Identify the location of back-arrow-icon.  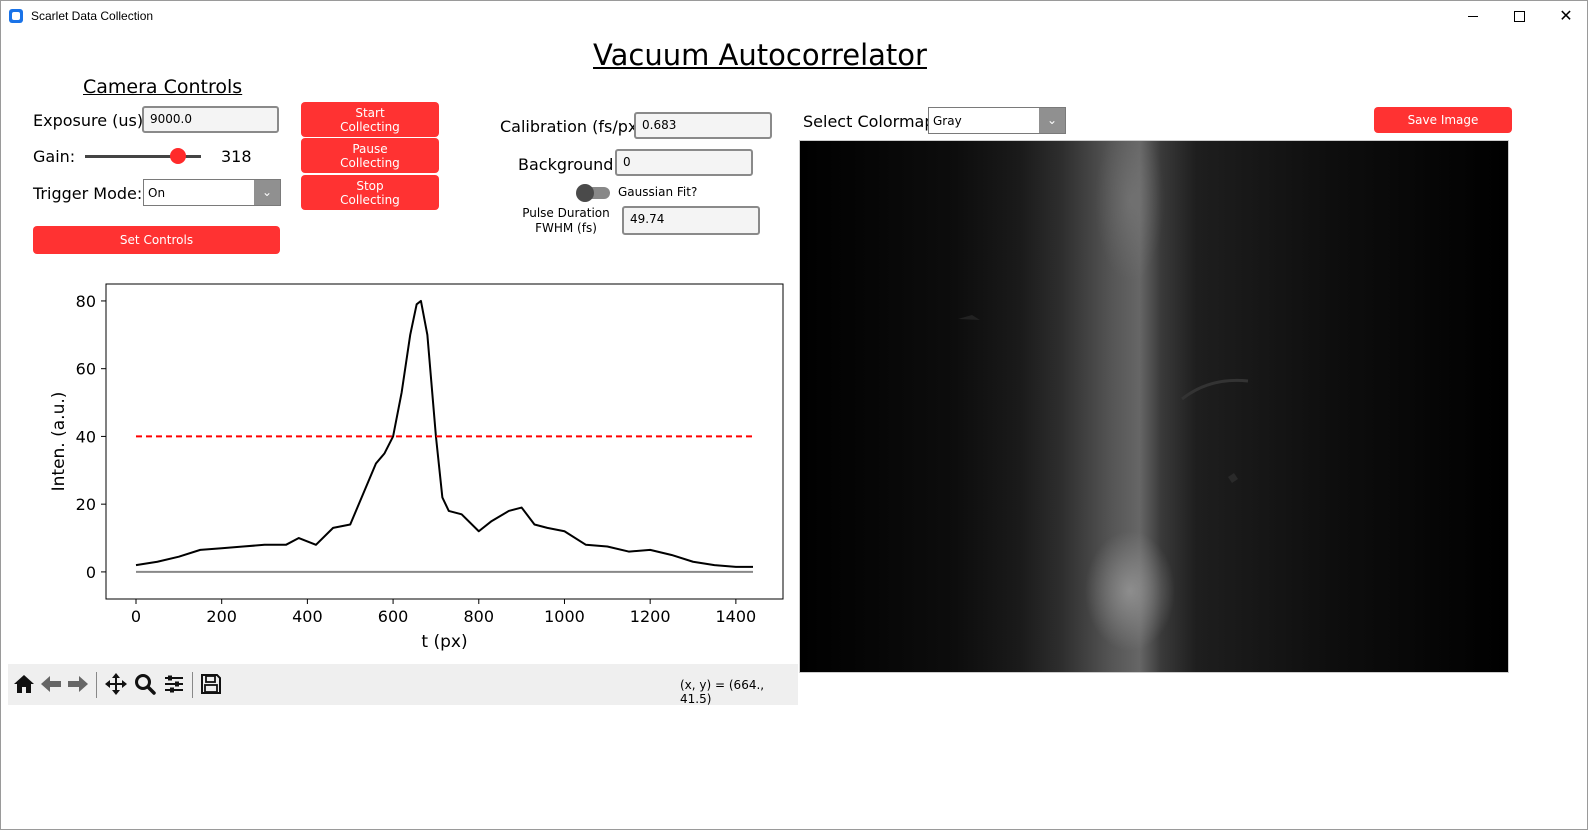
(51, 684).